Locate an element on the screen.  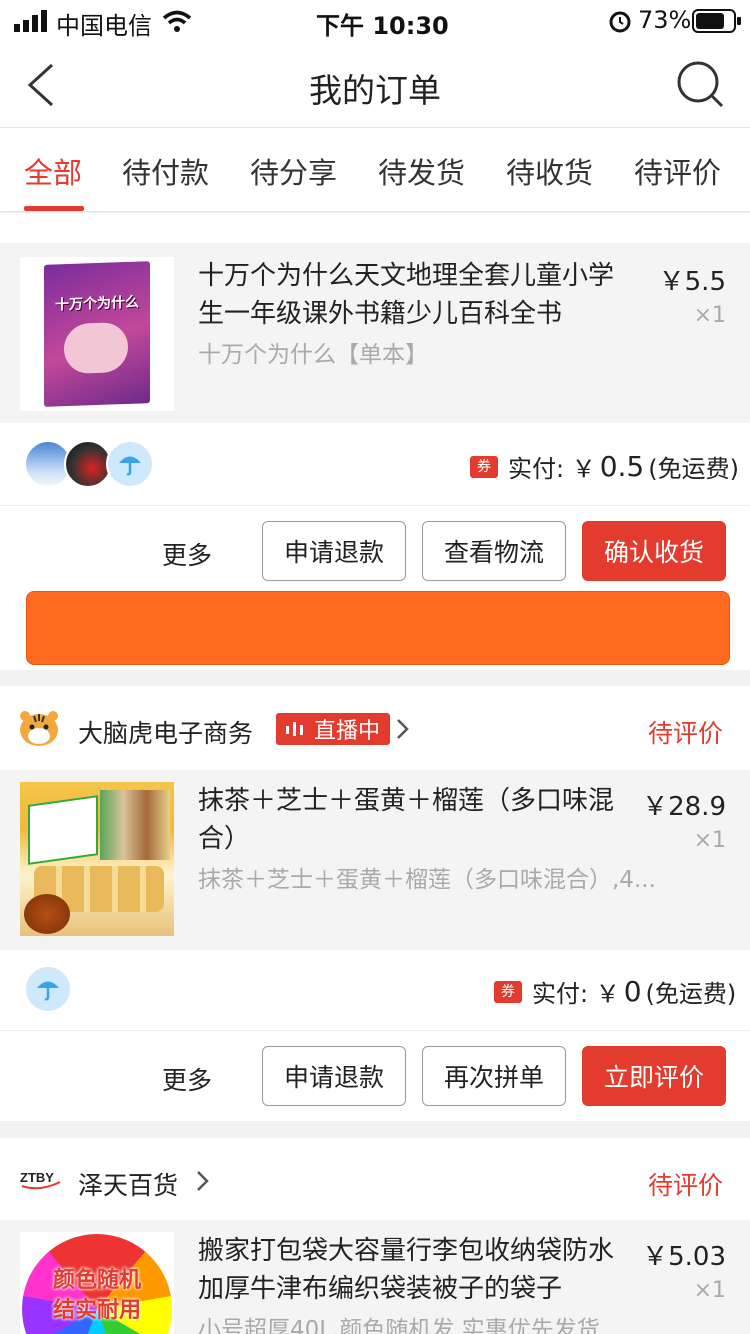
tab-pending-payment: 待付款 is located at coordinates (165, 171).